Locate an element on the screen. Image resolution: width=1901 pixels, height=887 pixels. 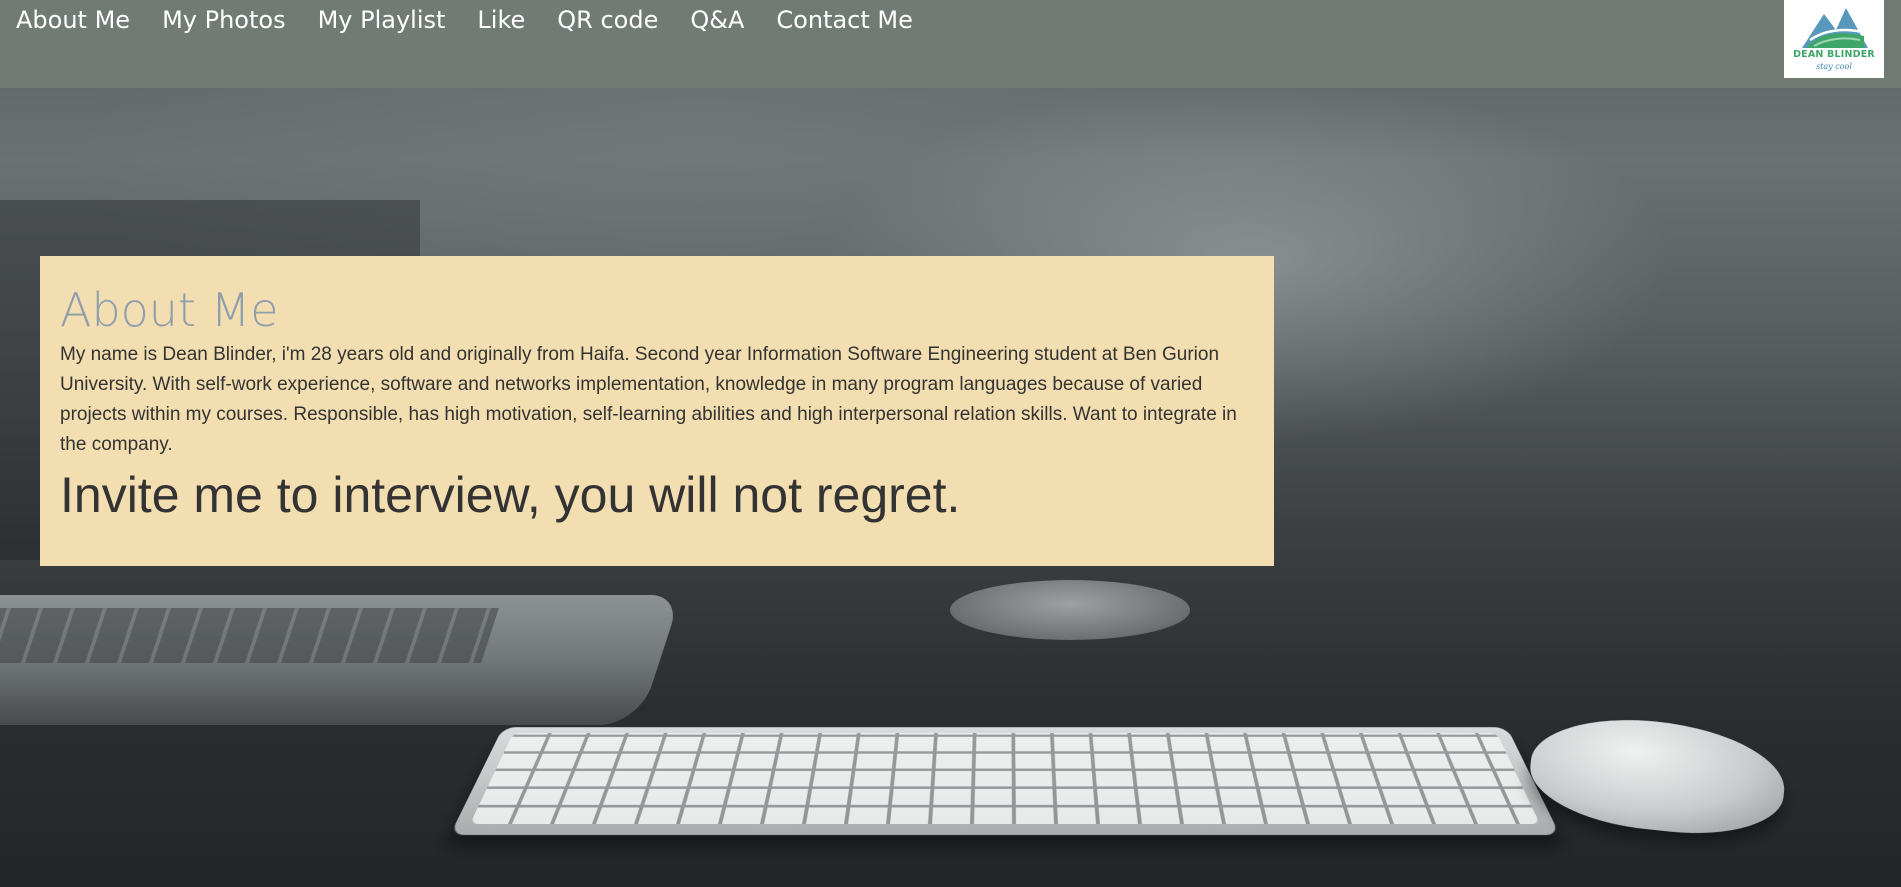
nav-item-my-playlist: My Playlist is located at coordinates (382, 17).